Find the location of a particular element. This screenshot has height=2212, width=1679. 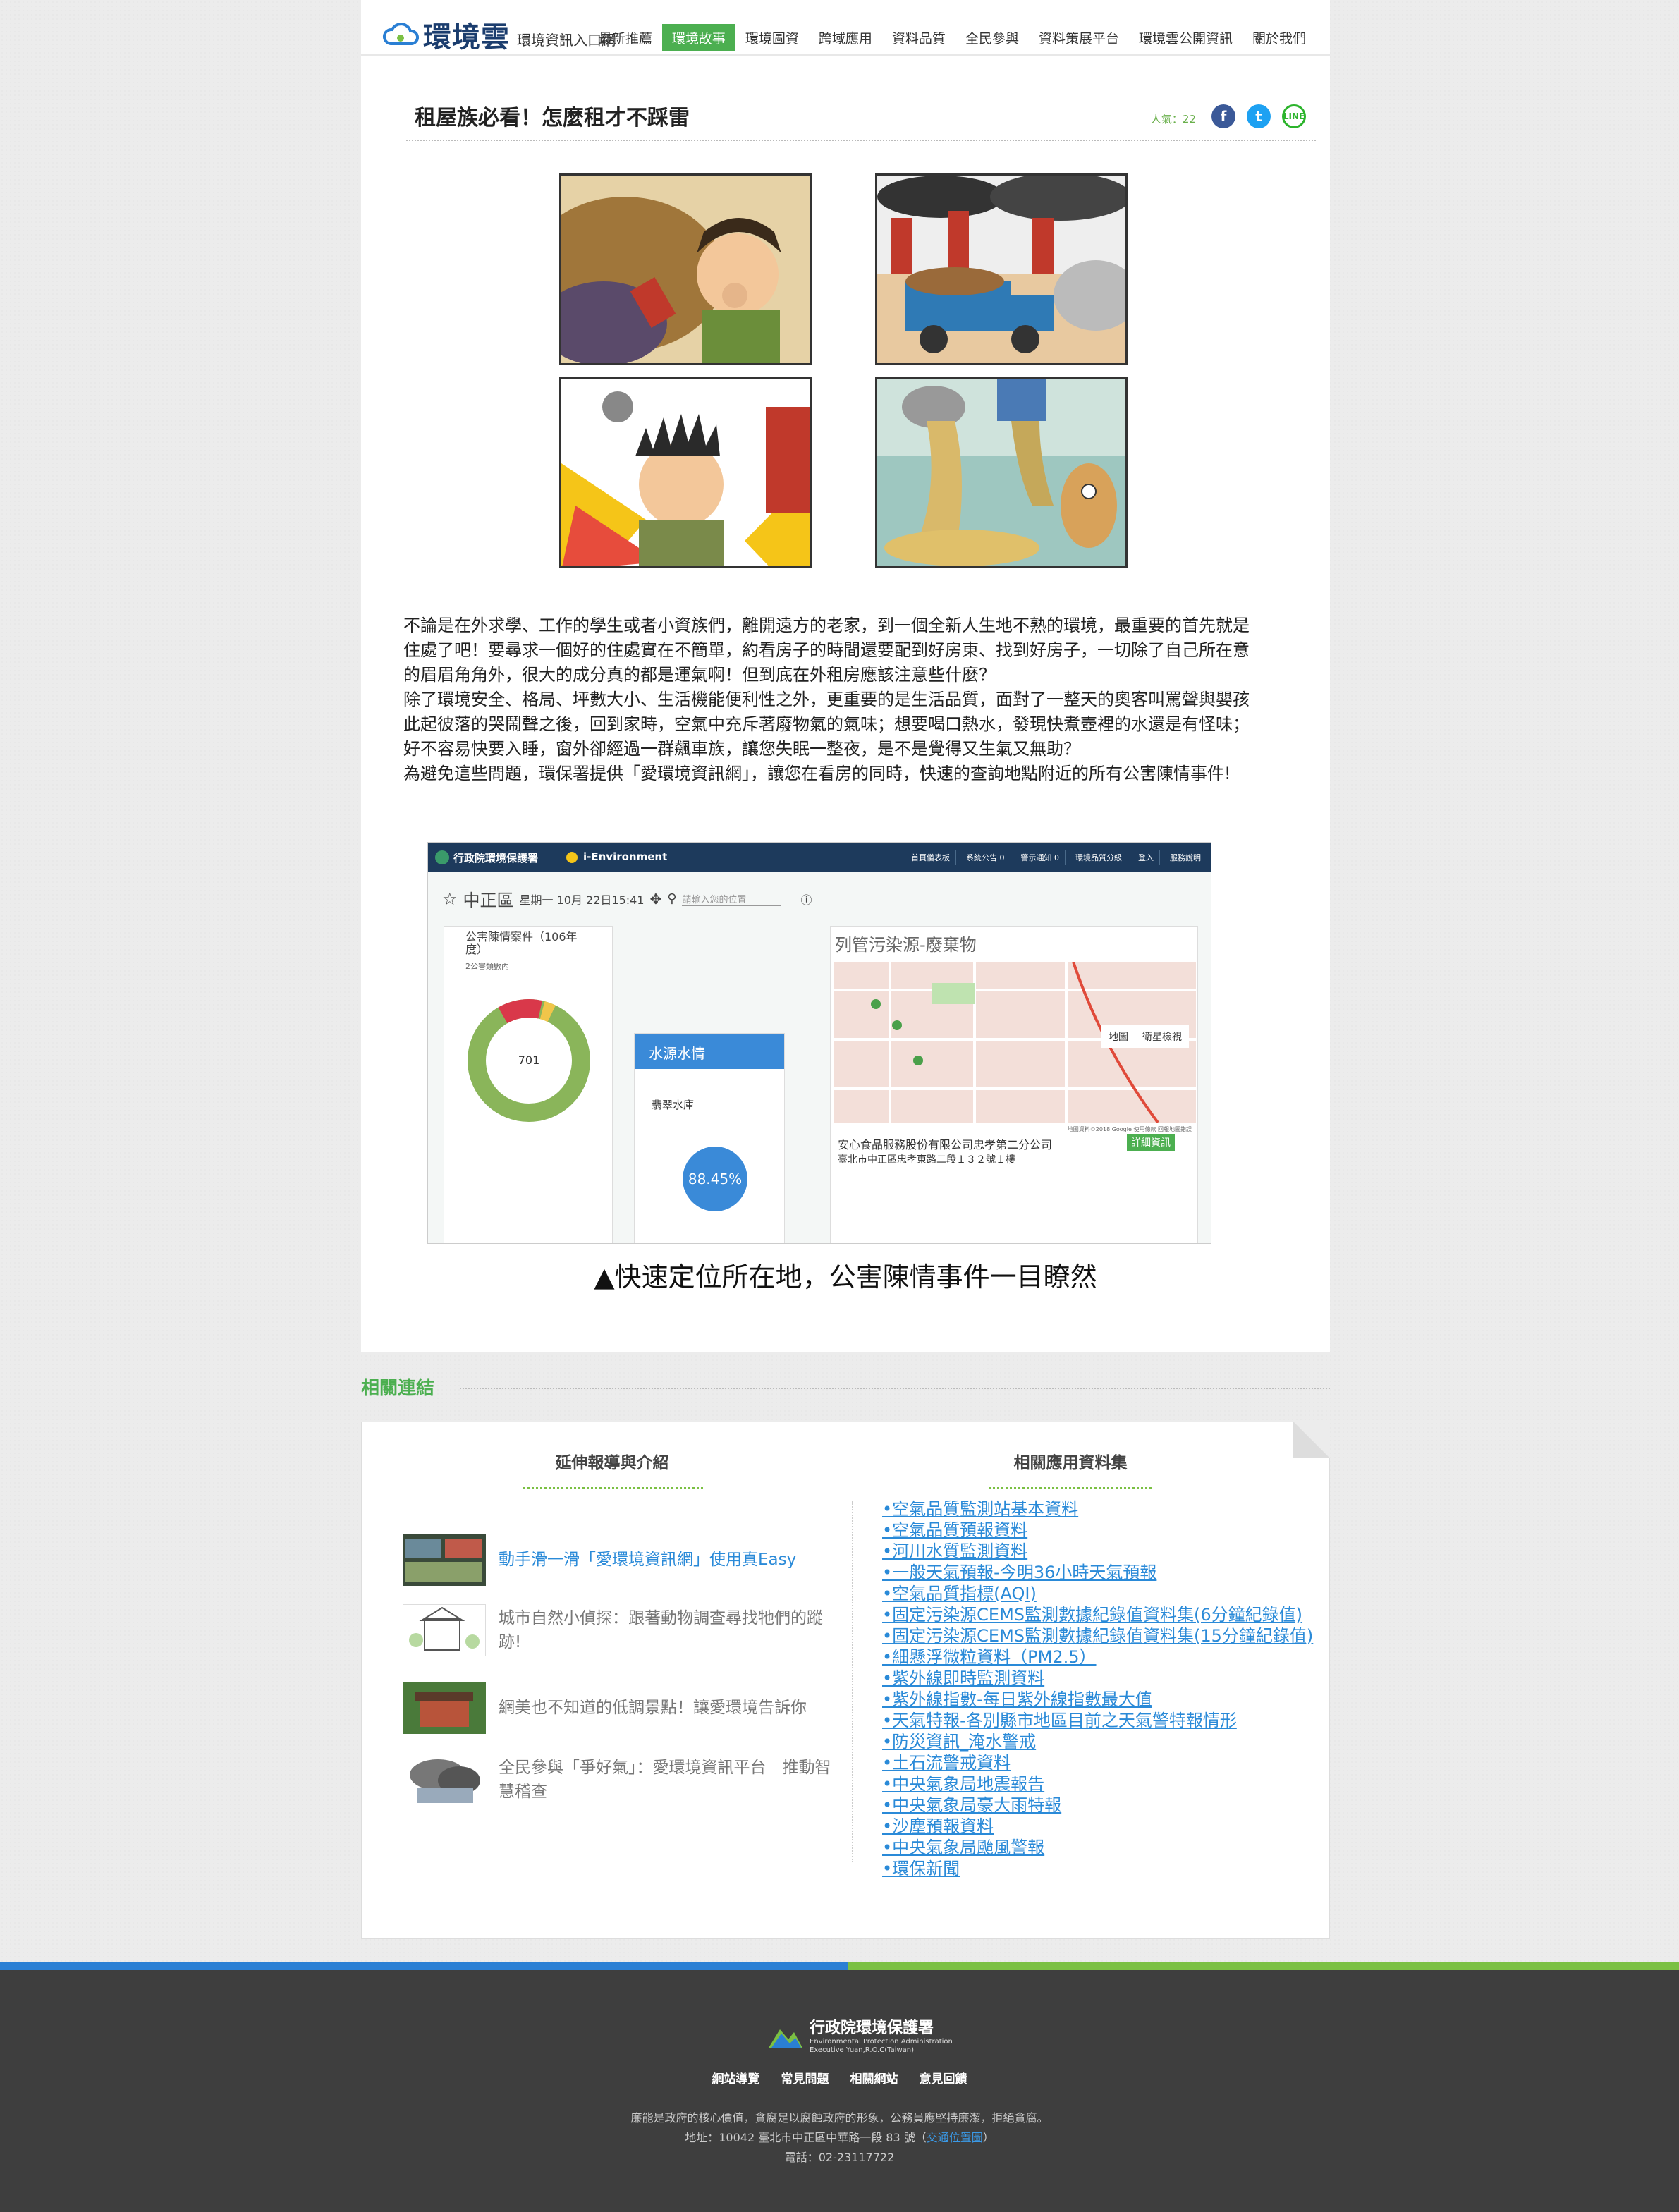

col-news-title: 延伸報導與介紹 is located at coordinates (612, 1463).